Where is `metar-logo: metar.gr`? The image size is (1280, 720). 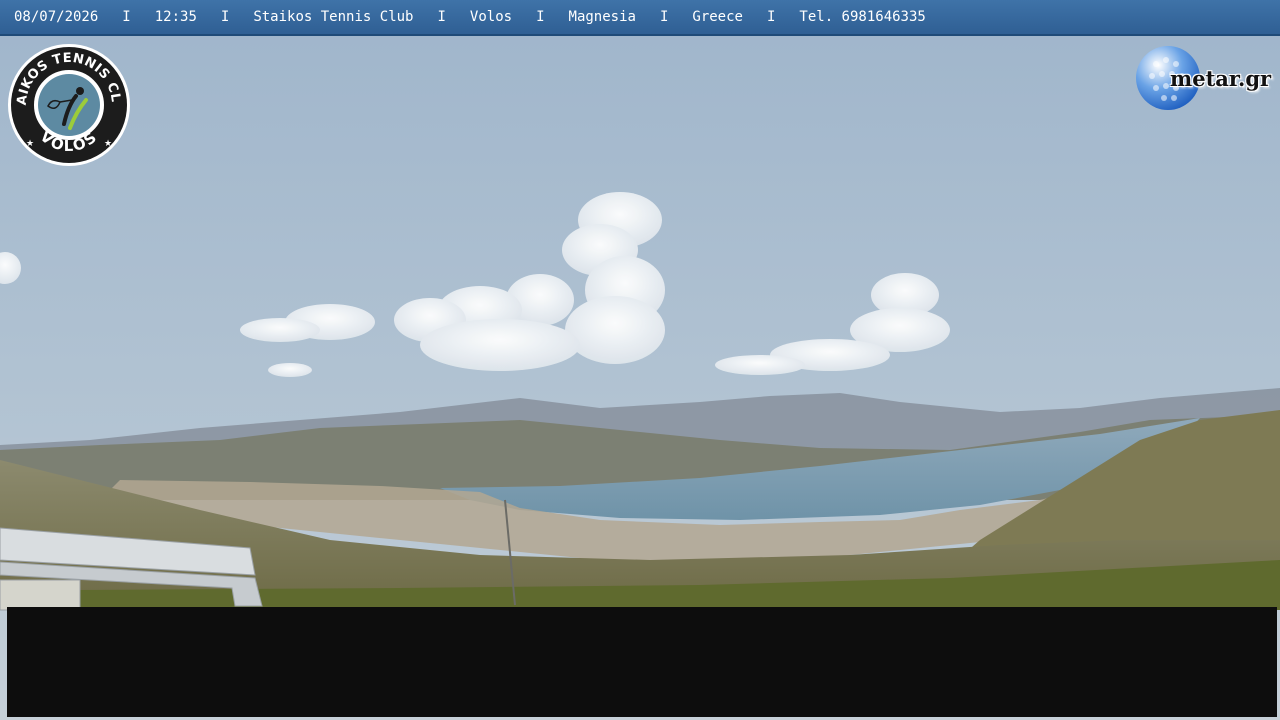
metar-logo: metar.gr is located at coordinates (1204, 79).